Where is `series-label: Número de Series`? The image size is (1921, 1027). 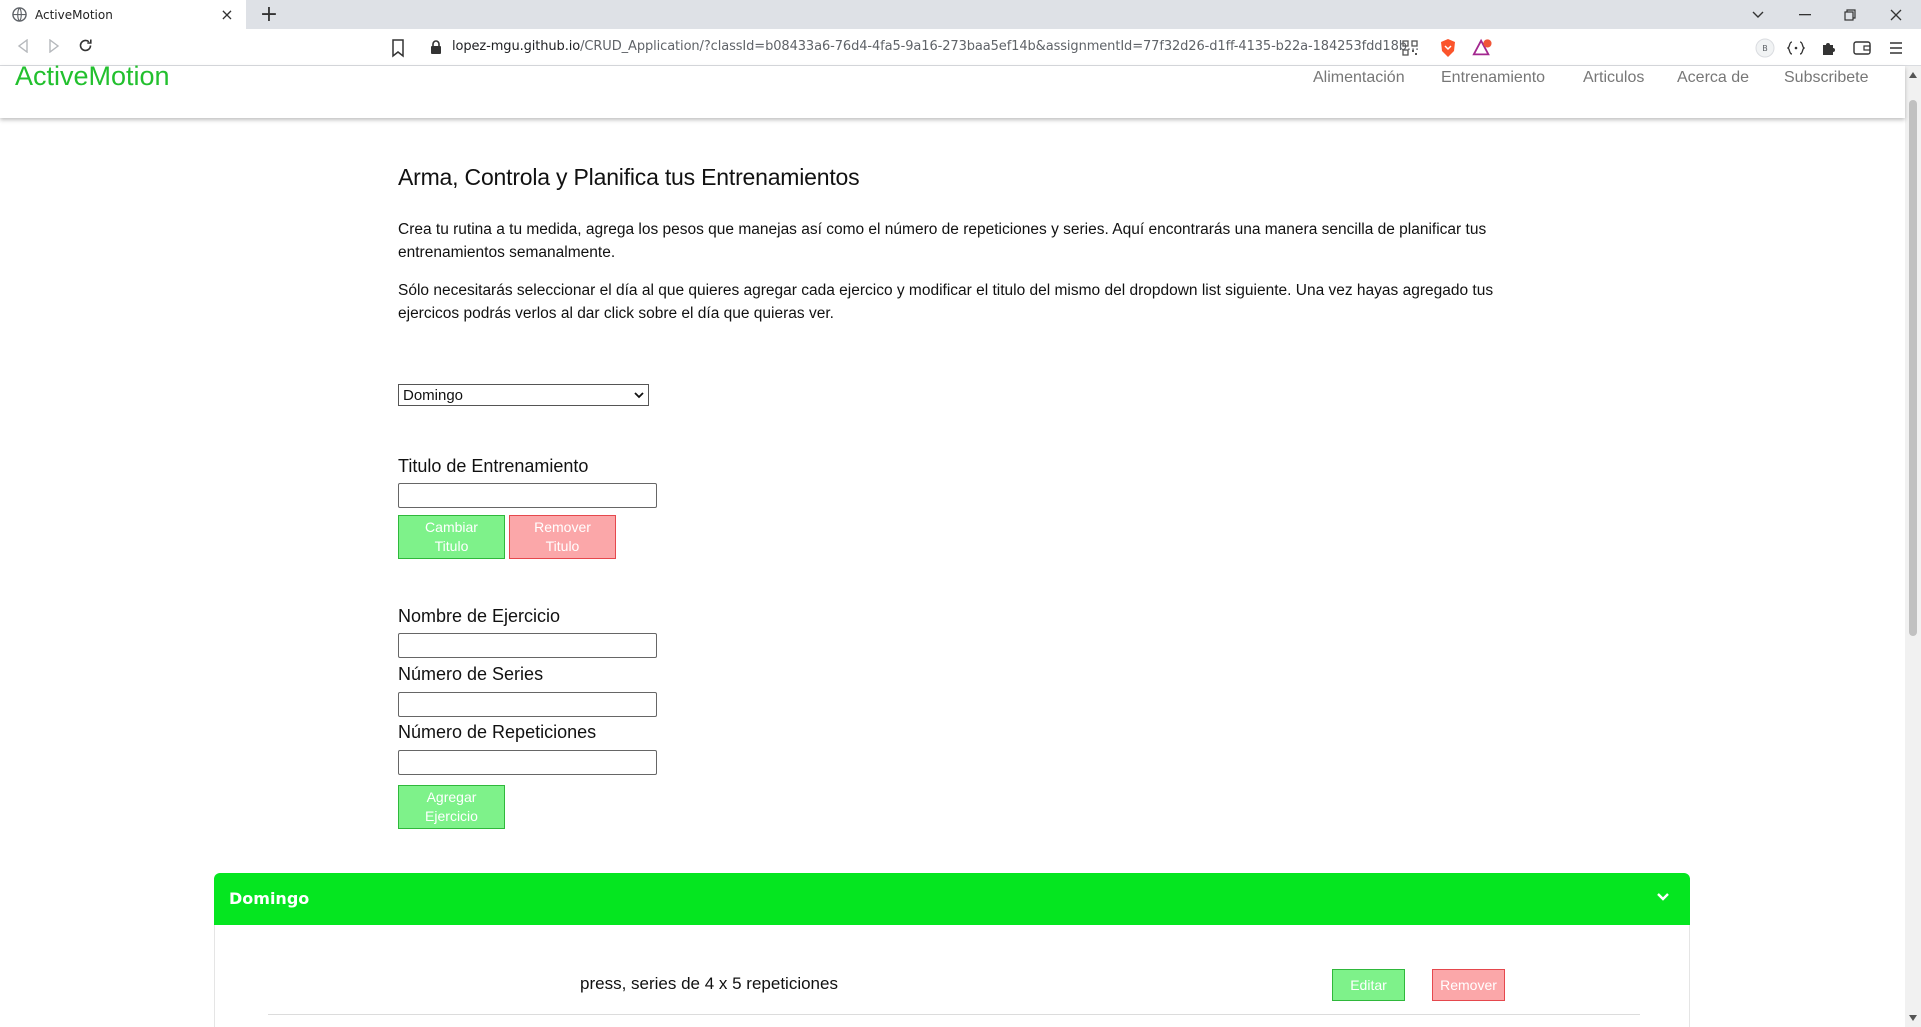 series-label: Número de Series is located at coordinates (471, 674).